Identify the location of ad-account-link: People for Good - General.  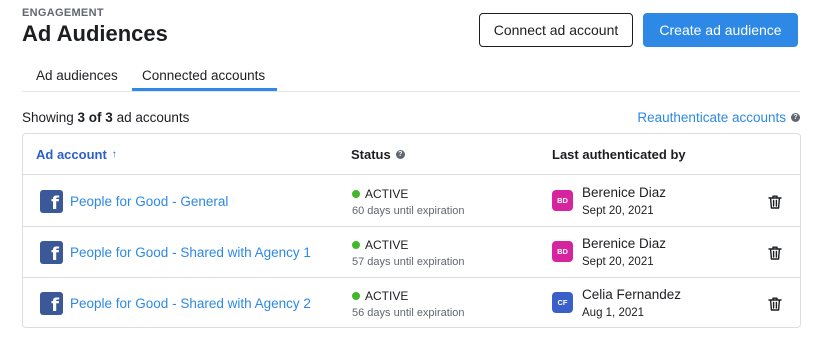
(149, 201).